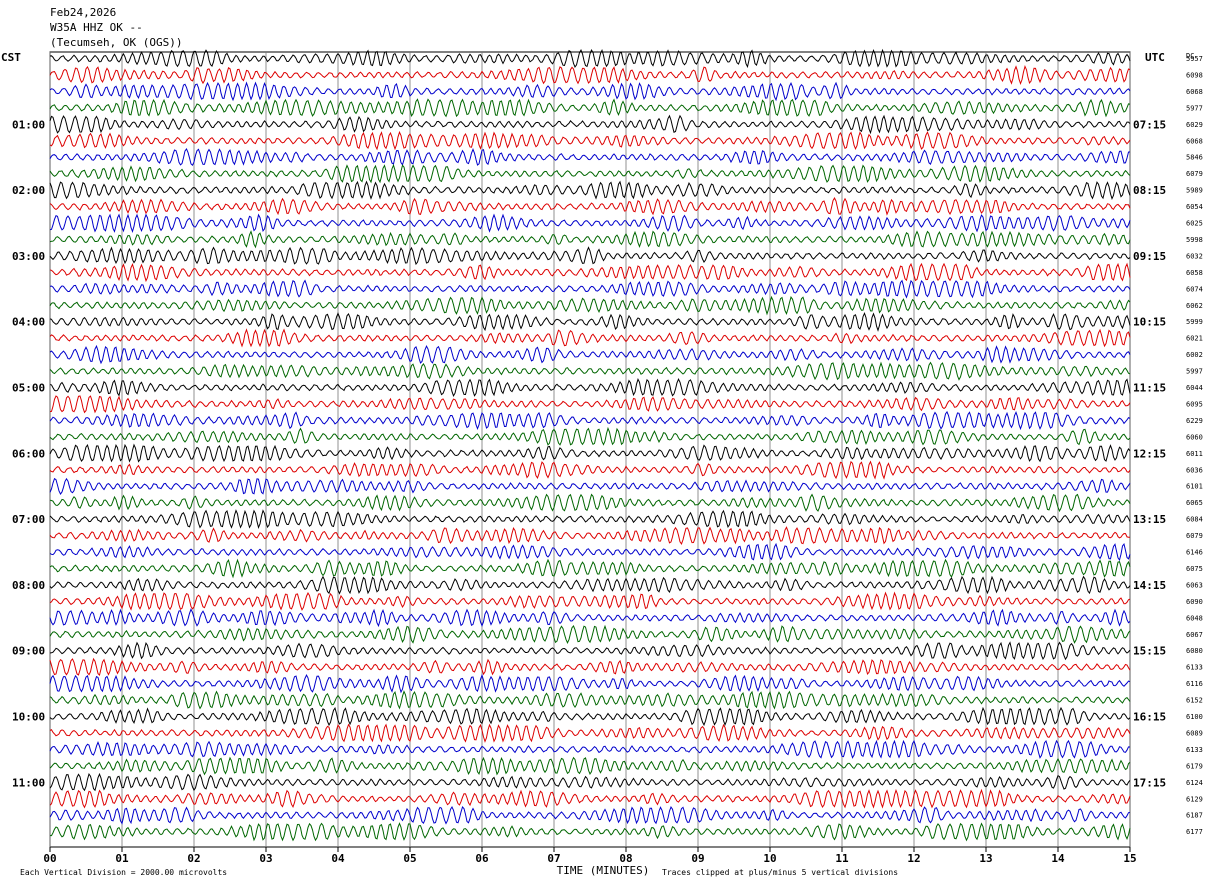 The width and height of the screenshot is (1210, 886). Describe the element at coordinates (1194, 487) in the screenshot. I see `dc-value: 6101` at that location.